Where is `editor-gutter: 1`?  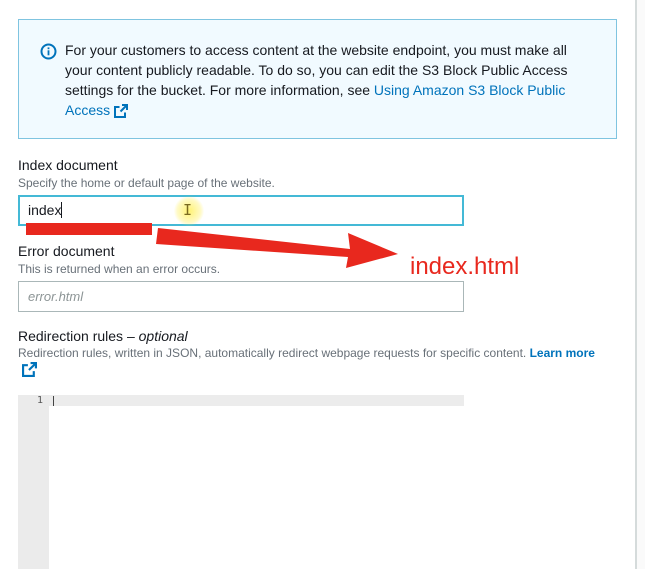
editor-gutter: 1 is located at coordinates (33, 482).